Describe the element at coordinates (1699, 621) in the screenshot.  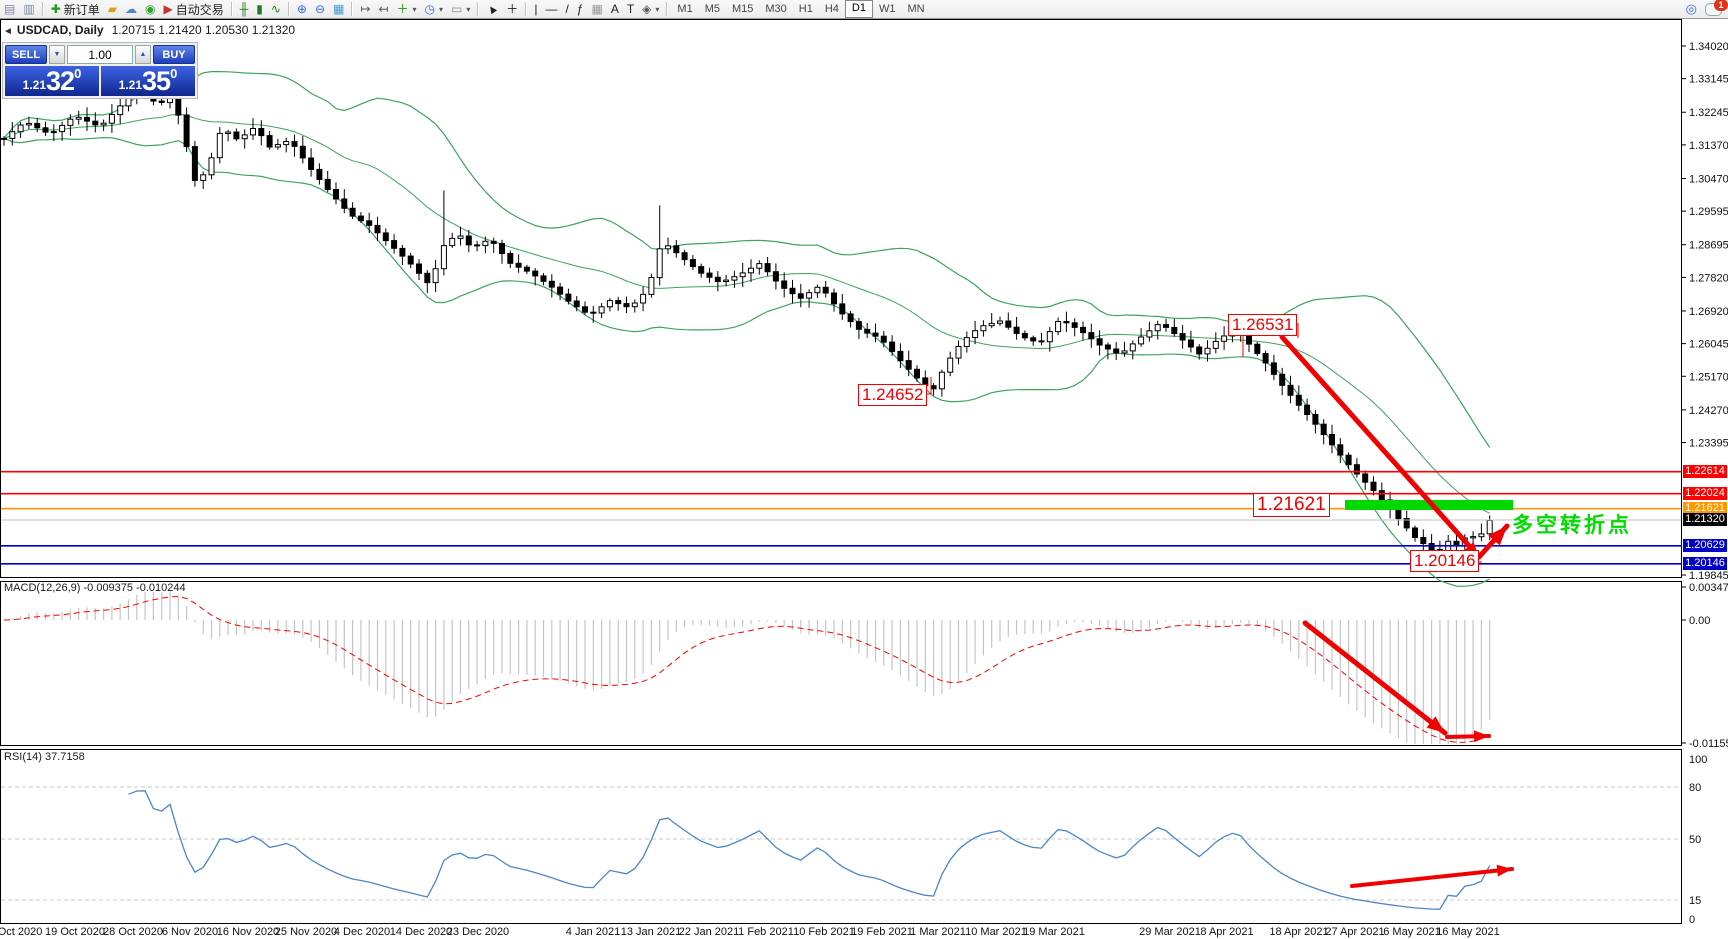
I see `macd-axis-label: 0.00` at that location.